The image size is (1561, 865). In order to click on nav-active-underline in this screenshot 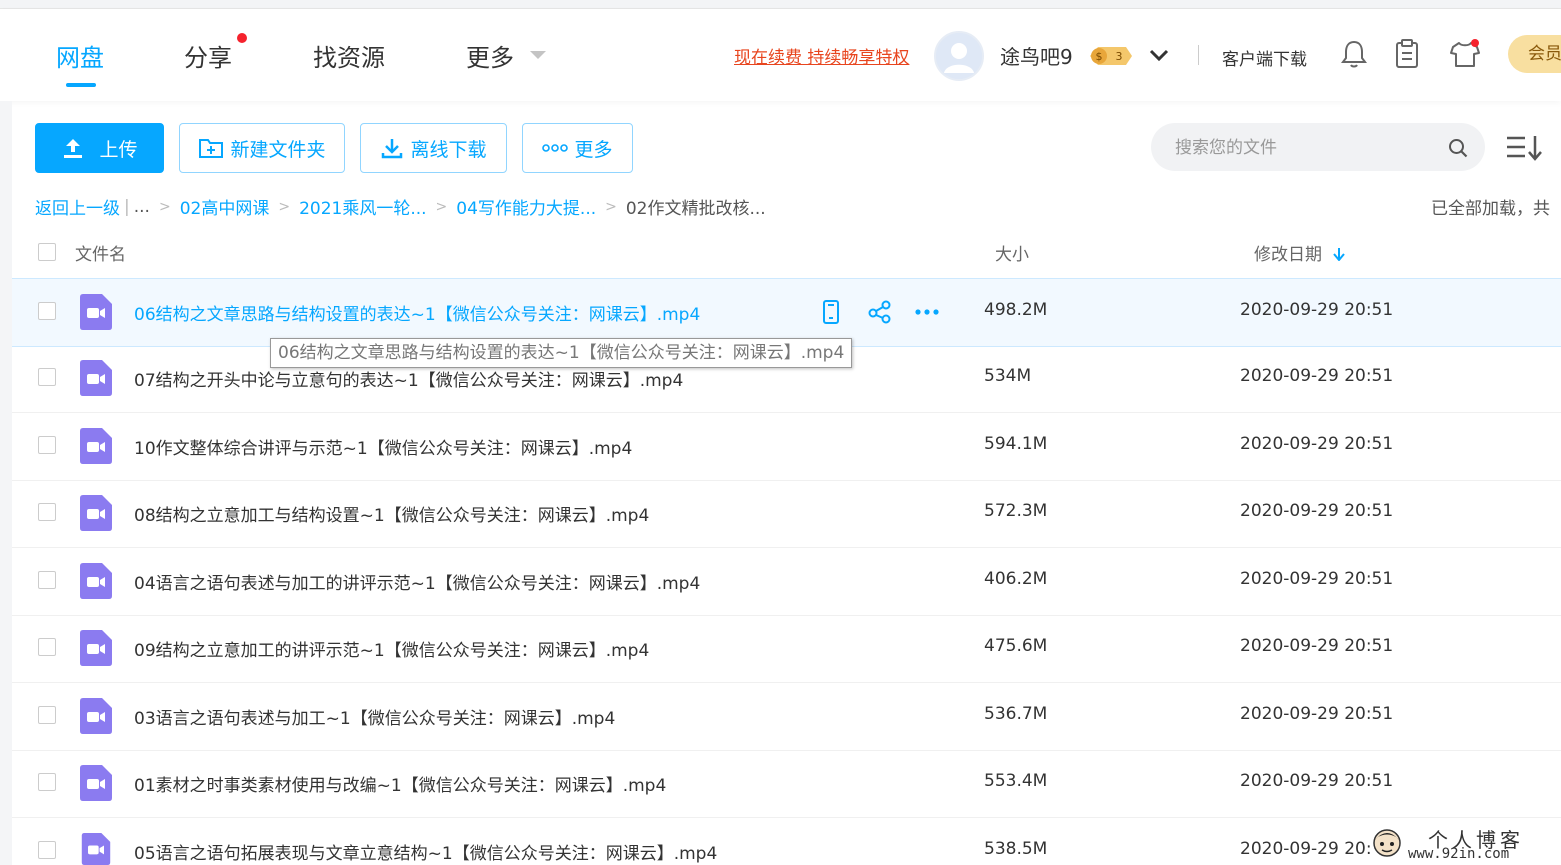, I will do `click(81, 85)`.